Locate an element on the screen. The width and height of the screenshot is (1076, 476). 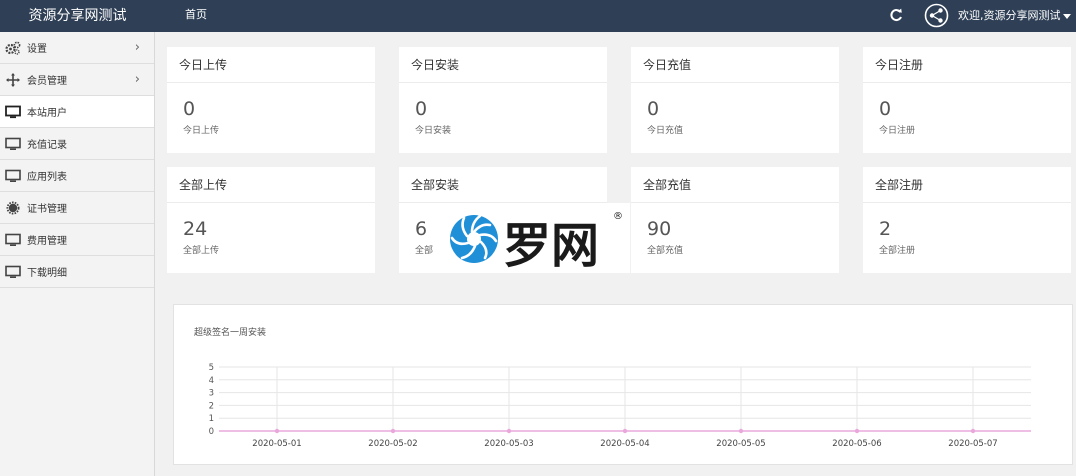
sidebar-item-label: 证书管理 is located at coordinates (47, 209).